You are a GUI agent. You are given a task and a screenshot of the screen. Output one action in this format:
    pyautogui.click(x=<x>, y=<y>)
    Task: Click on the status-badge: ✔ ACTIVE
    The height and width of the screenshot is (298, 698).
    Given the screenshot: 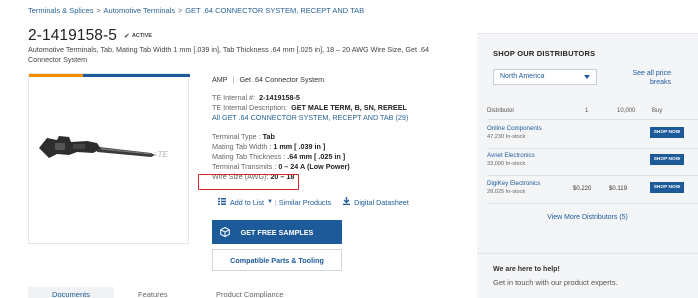 What is the action you would take?
    pyautogui.click(x=138, y=36)
    